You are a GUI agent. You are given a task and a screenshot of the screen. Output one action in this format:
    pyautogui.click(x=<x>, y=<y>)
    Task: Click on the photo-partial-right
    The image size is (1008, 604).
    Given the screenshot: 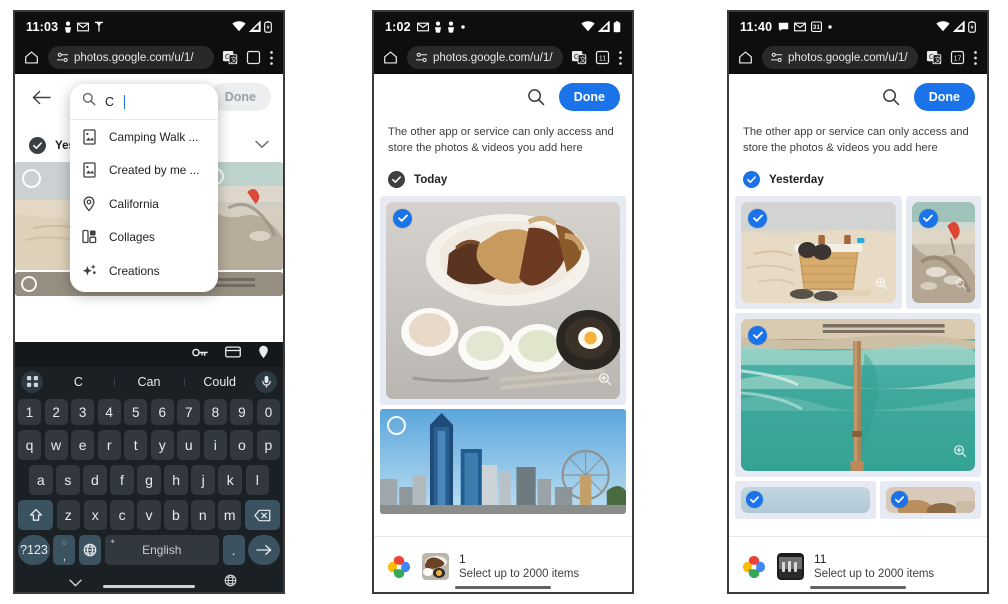 What is the action you would take?
    pyautogui.click(x=930, y=499)
    